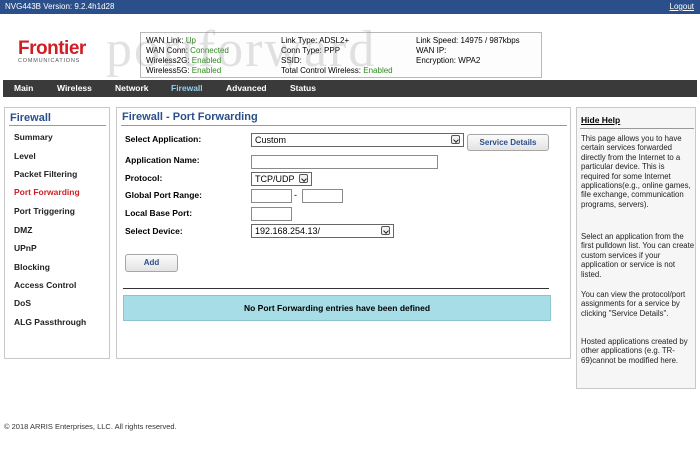 This screenshot has height=469, width=700. What do you see at coordinates (344, 162) in the screenshot?
I see `application-name-input` at bounding box center [344, 162].